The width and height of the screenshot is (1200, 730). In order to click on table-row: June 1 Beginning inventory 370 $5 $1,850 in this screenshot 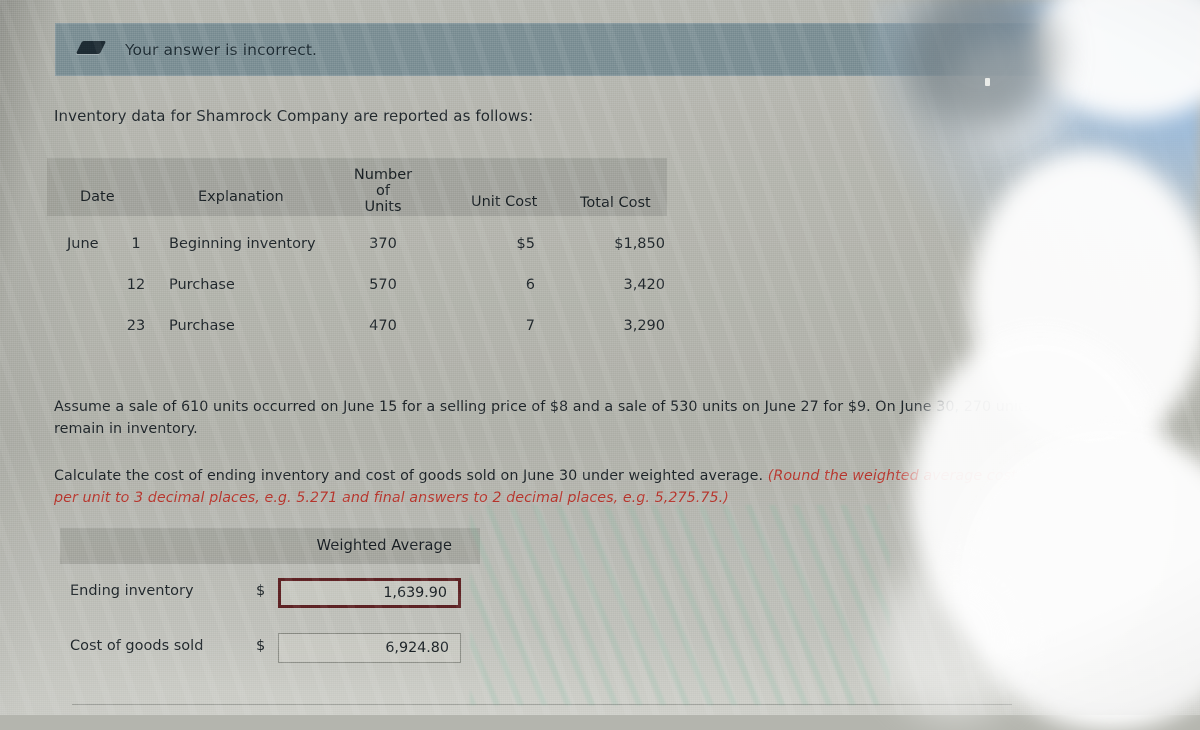, I will do `click(357, 256)`.